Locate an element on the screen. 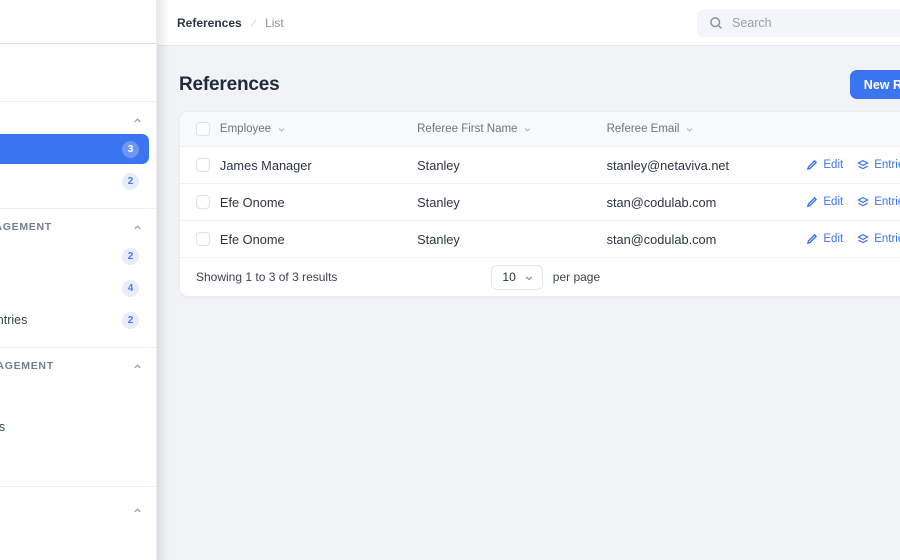  breadcrumb-sub: List is located at coordinates (274, 23).